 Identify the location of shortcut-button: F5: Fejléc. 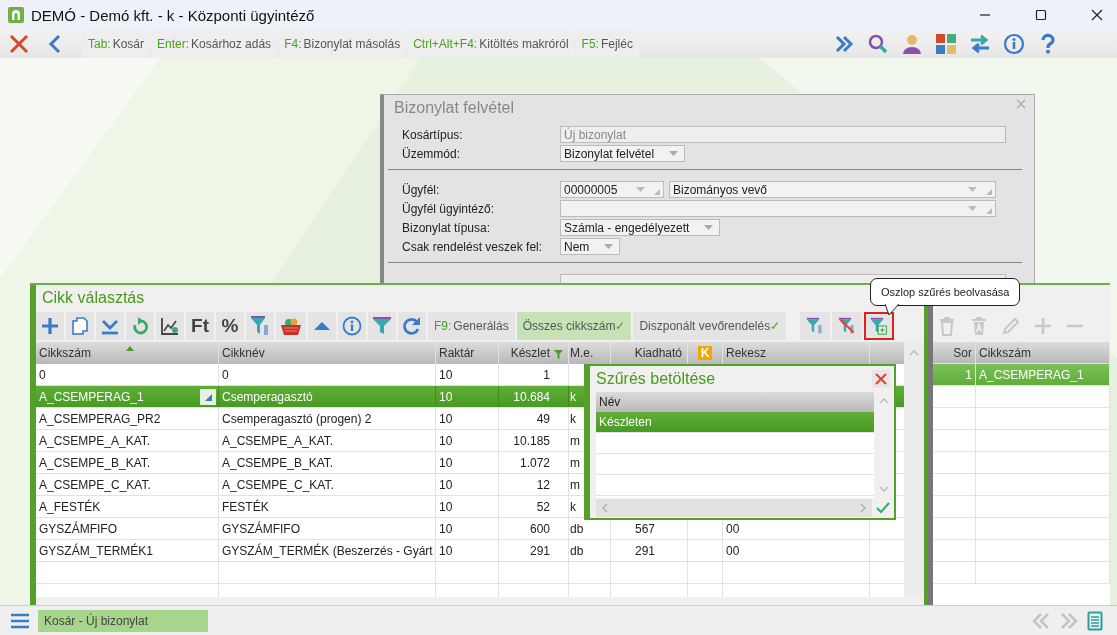
(607, 44).